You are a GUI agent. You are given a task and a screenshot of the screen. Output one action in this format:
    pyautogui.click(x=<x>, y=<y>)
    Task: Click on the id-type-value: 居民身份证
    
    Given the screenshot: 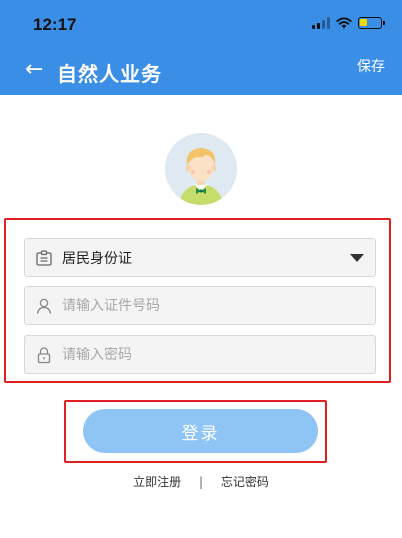 What is the action you would take?
    pyautogui.click(x=97, y=258)
    